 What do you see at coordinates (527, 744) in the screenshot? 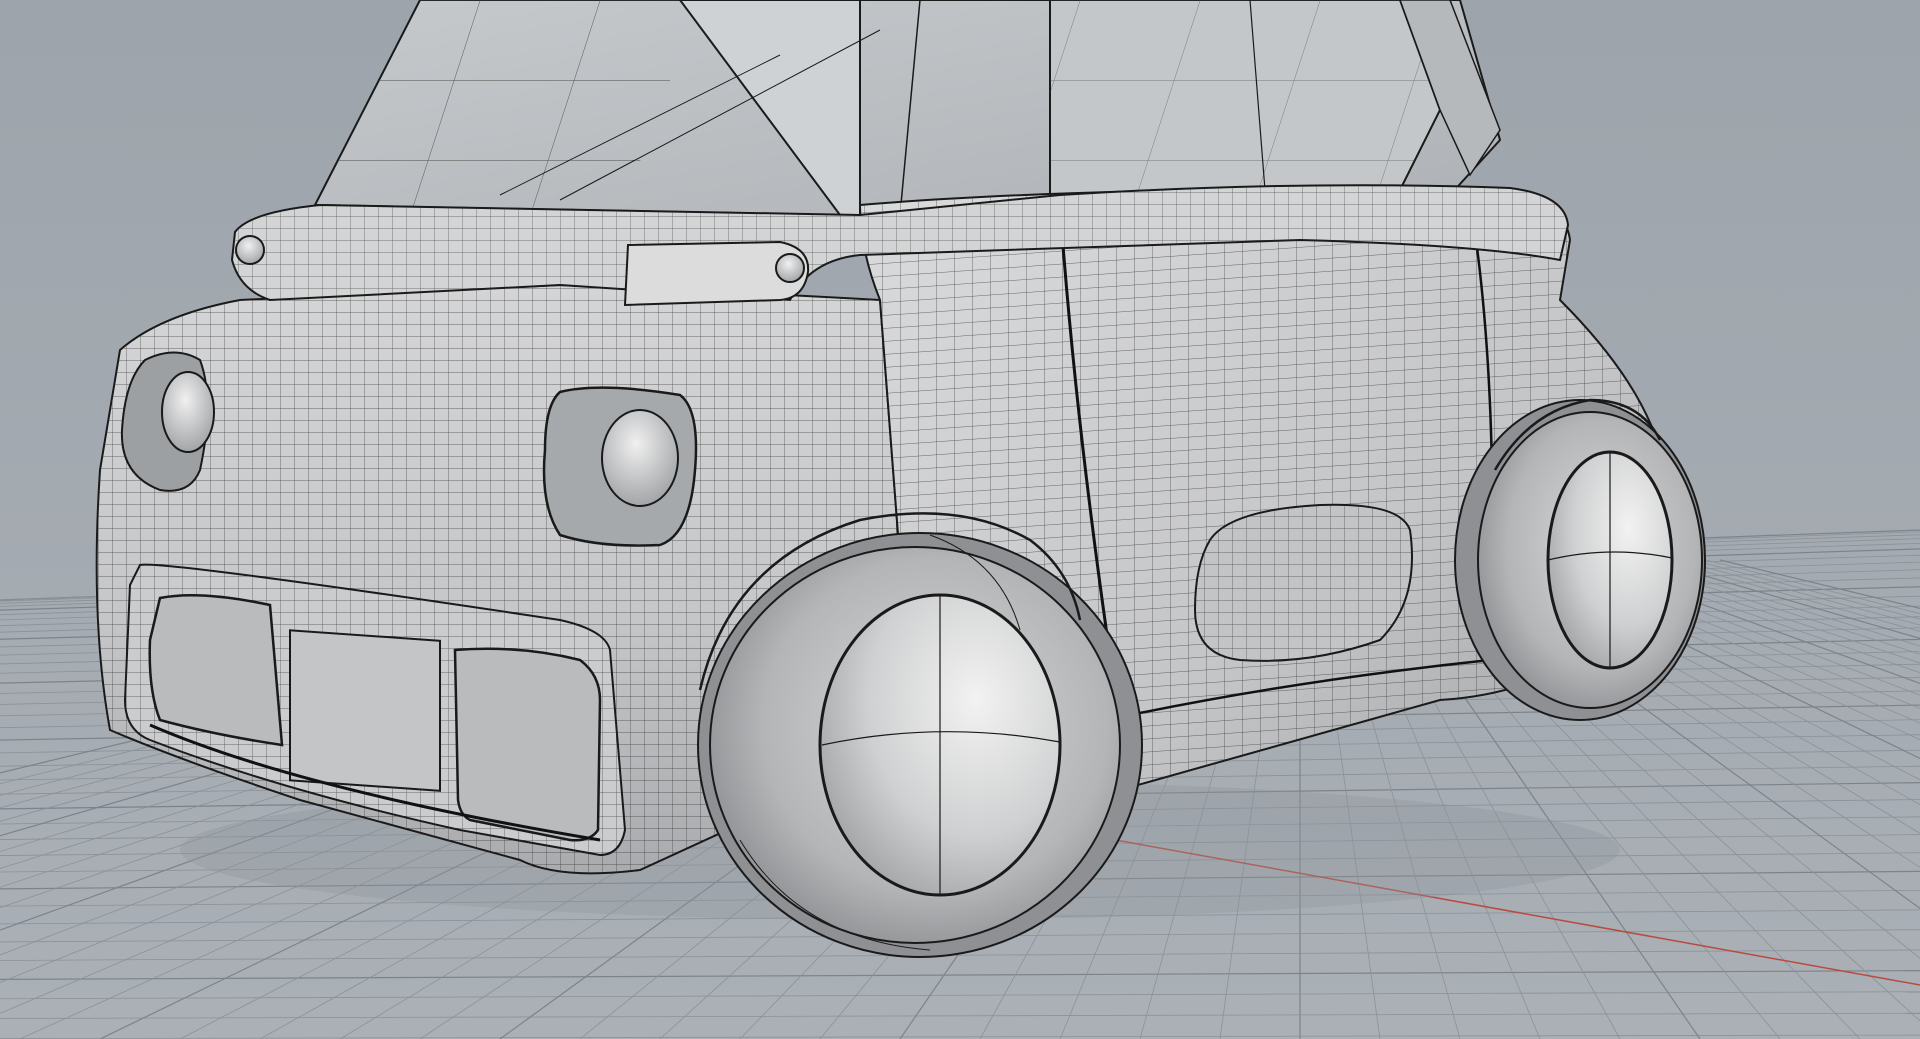
I see `bumper-vent-right` at bounding box center [527, 744].